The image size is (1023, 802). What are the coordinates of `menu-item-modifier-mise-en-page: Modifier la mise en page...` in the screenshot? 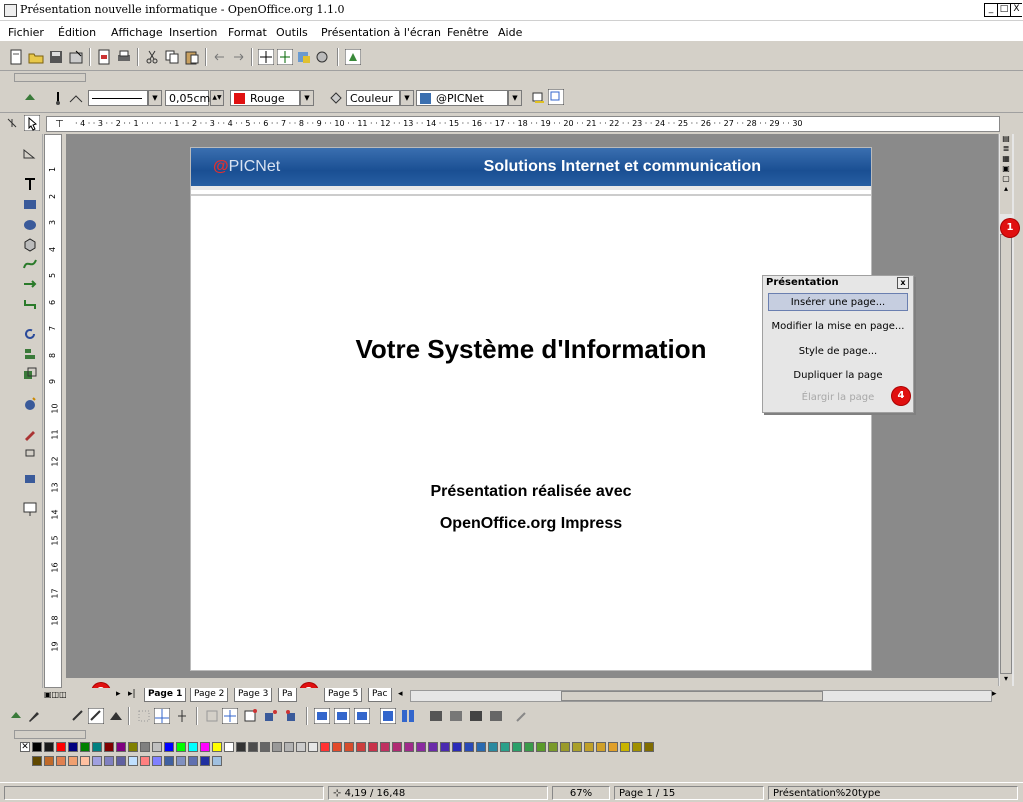 It's located at (838, 327).